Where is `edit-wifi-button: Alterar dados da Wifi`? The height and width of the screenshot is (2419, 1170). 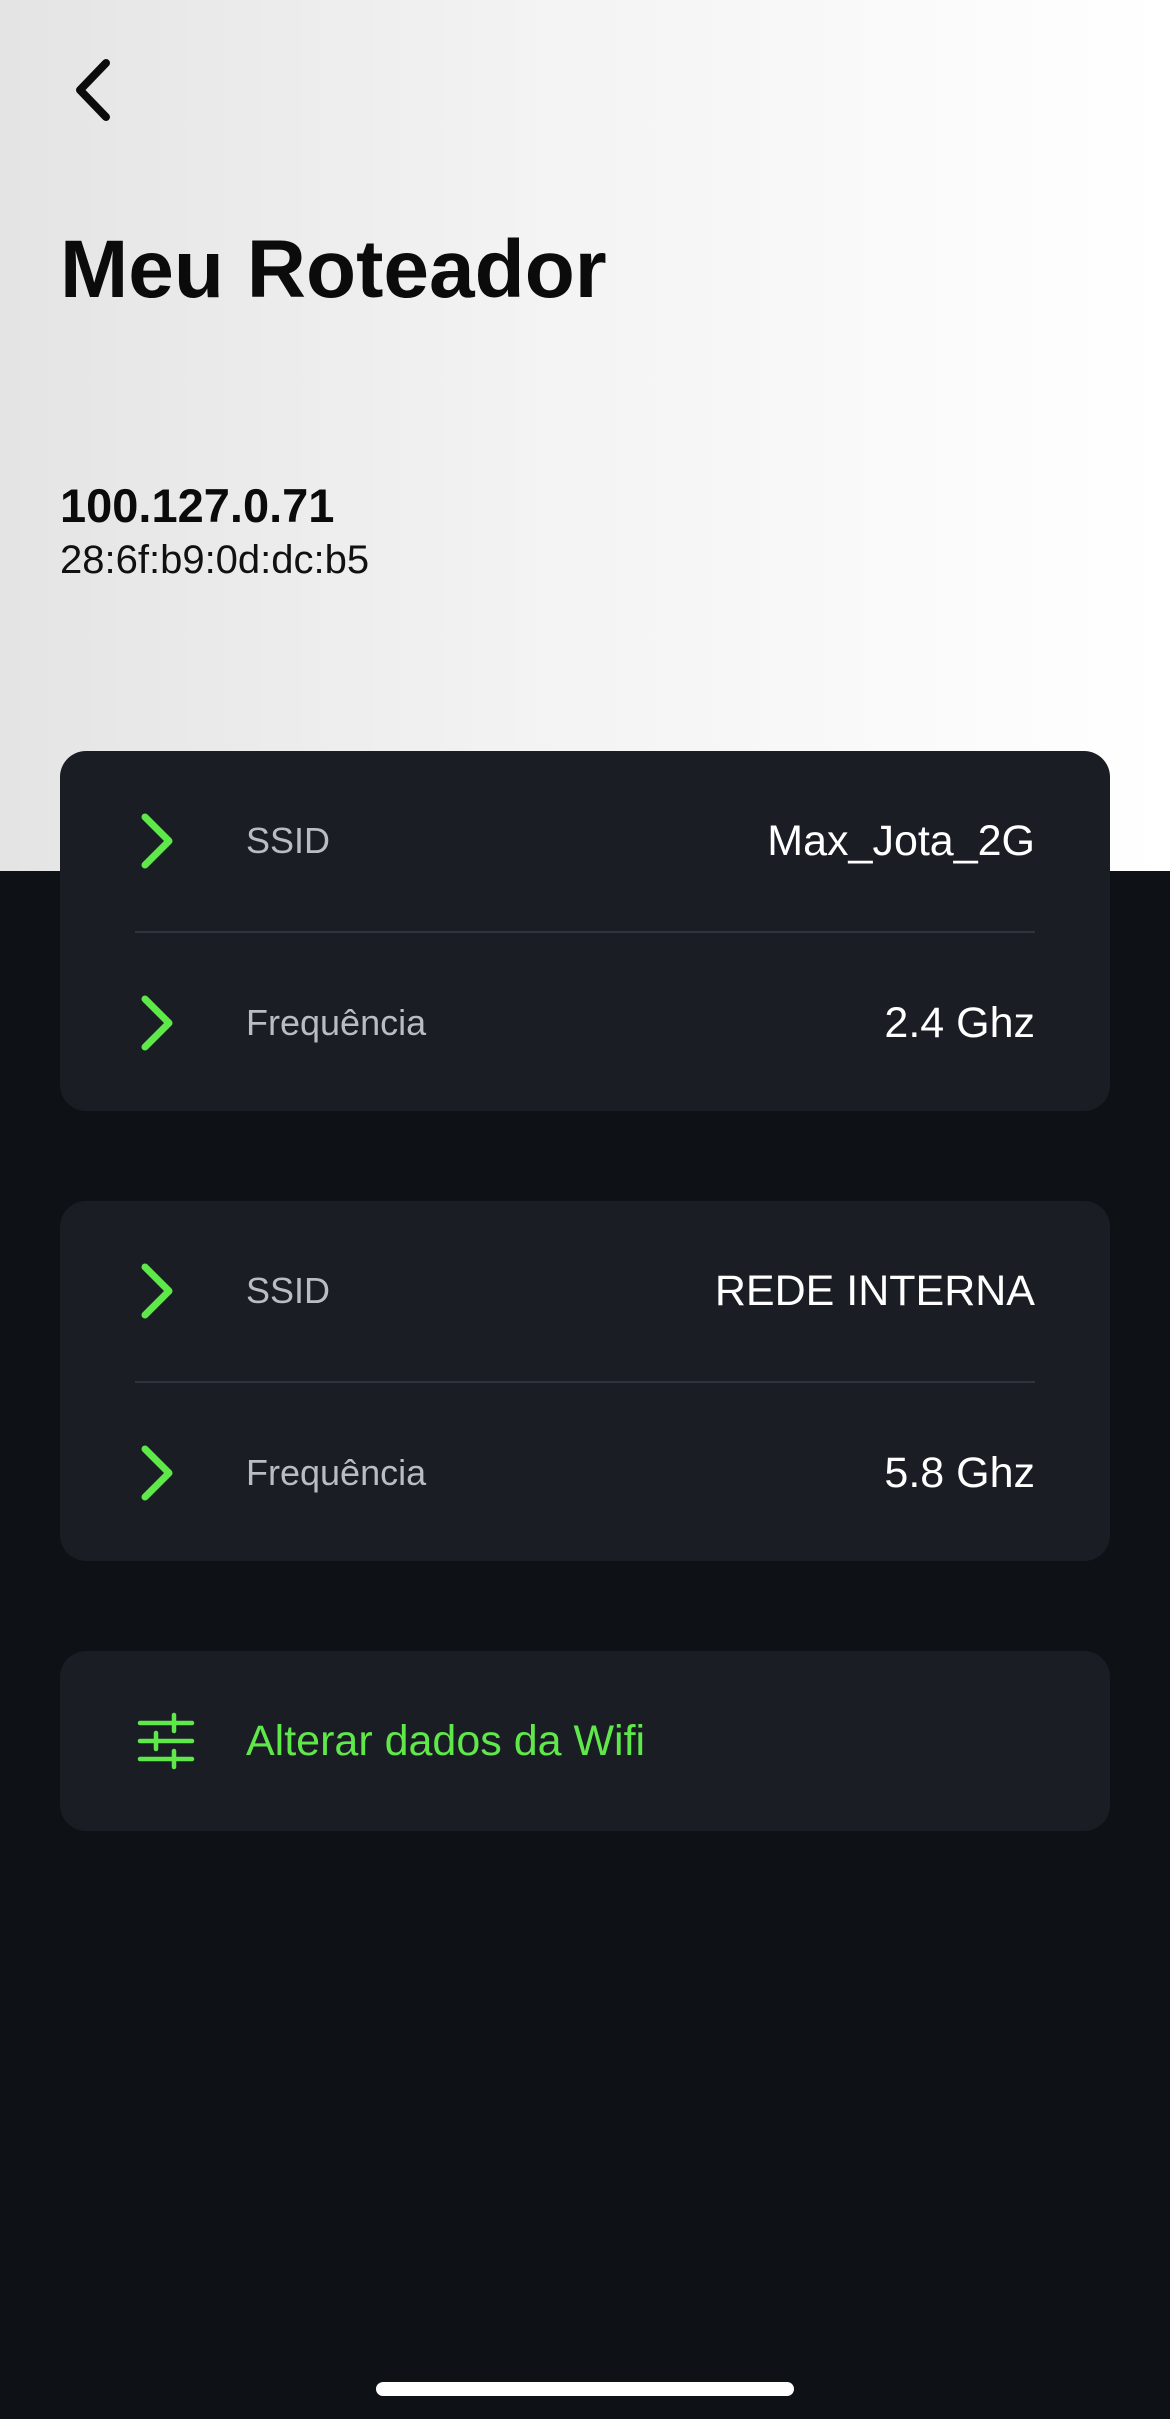
edit-wifi-button: Alterar dados da Wifi is located at coordinates (585, 1741).